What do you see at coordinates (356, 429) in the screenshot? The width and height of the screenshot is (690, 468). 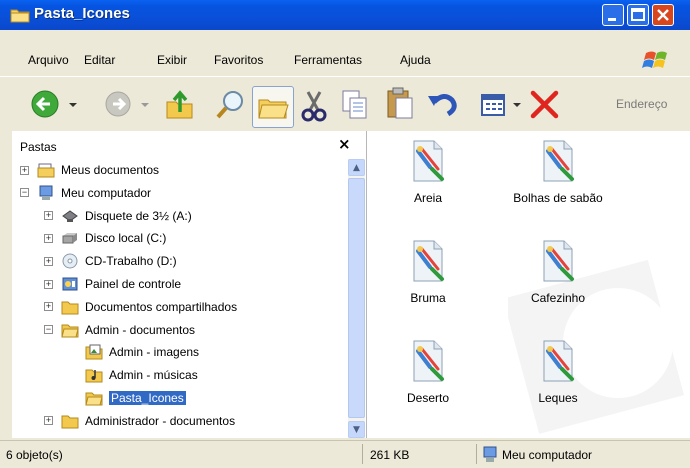 I see `scroll-down-button: ▼` at bounding box center [356, 429].